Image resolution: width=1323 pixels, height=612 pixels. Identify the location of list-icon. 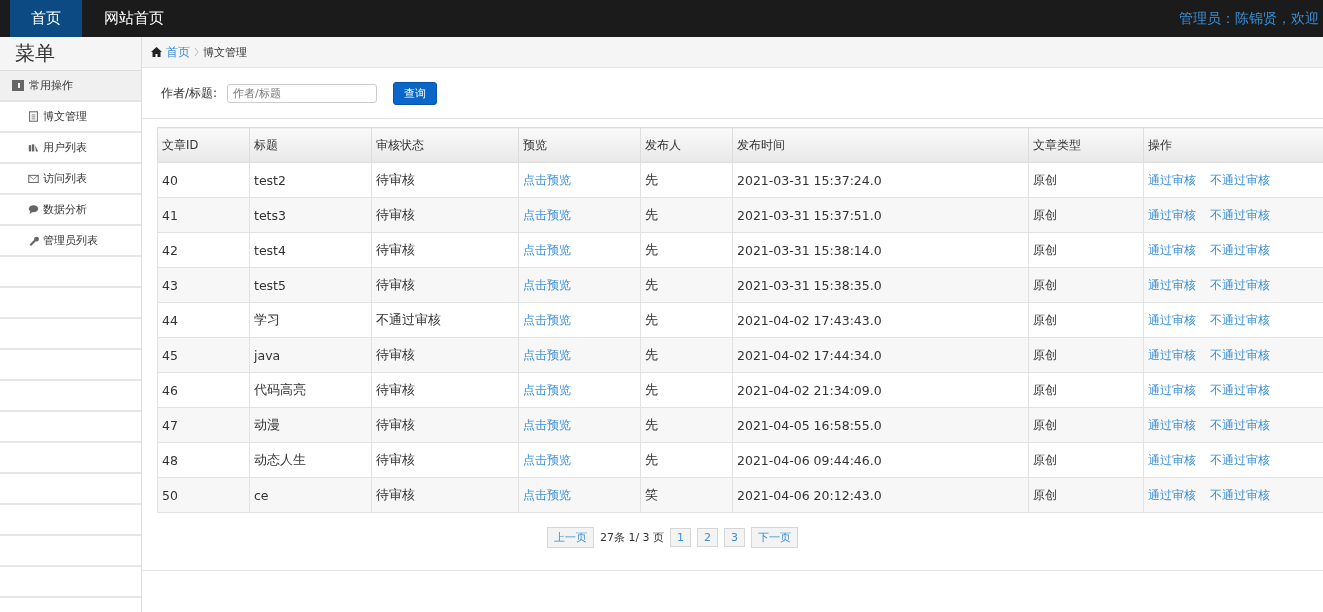
(18, 85).